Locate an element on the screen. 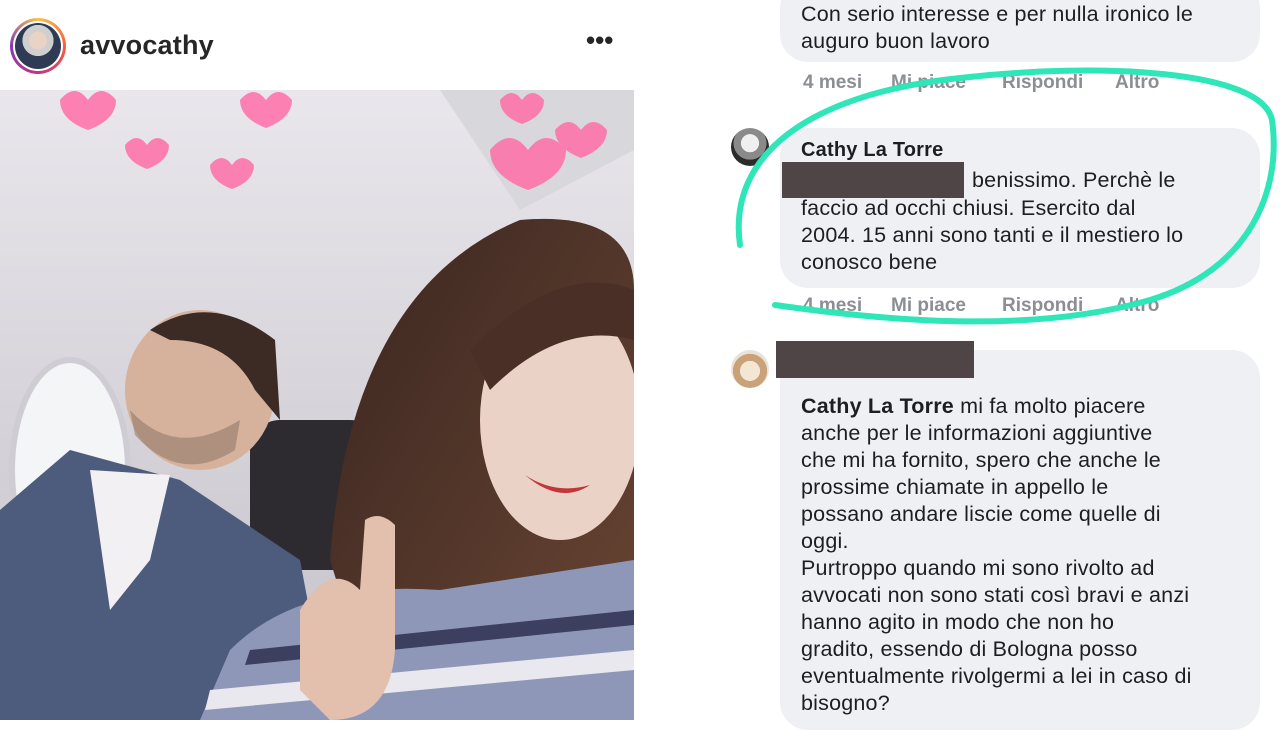 The image size is (1280, 730). comment-line: Cathy La Torre mi fa molto piacere is located at coordinates (996, 406).